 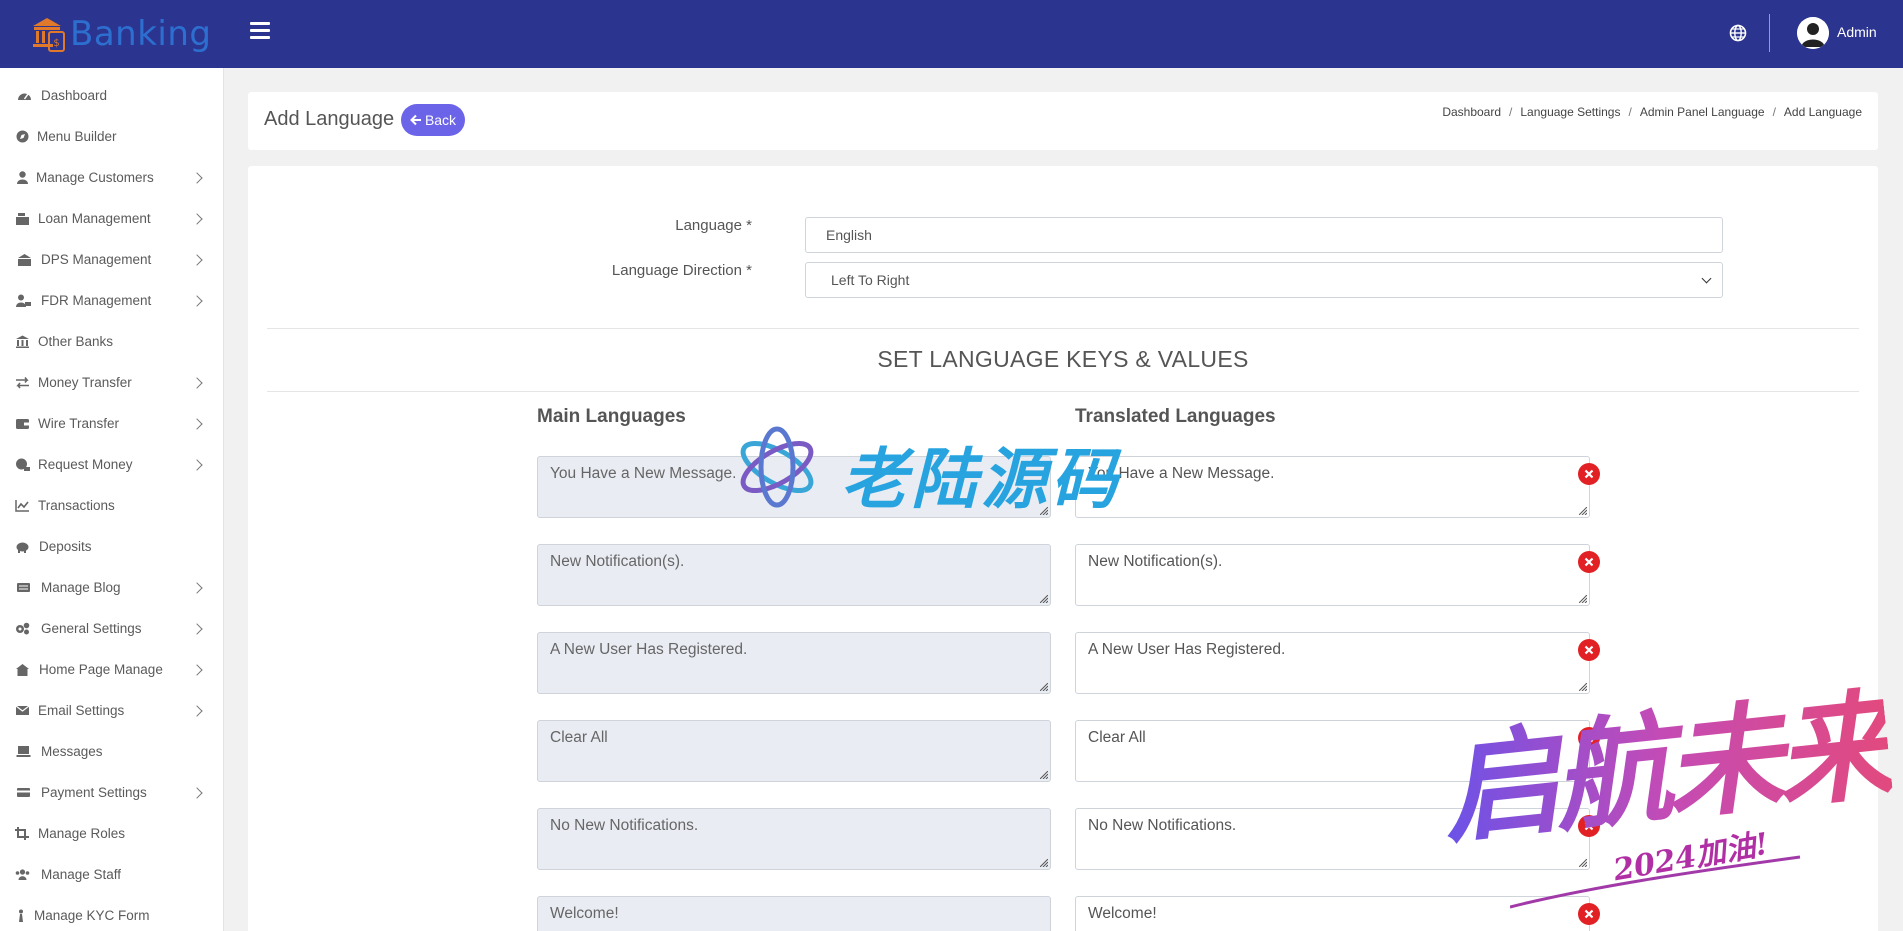 What do you see at coordinates (1264, 235) in the screenshot?
I see `language-name-input: English` at bounding box center [1264, 235].